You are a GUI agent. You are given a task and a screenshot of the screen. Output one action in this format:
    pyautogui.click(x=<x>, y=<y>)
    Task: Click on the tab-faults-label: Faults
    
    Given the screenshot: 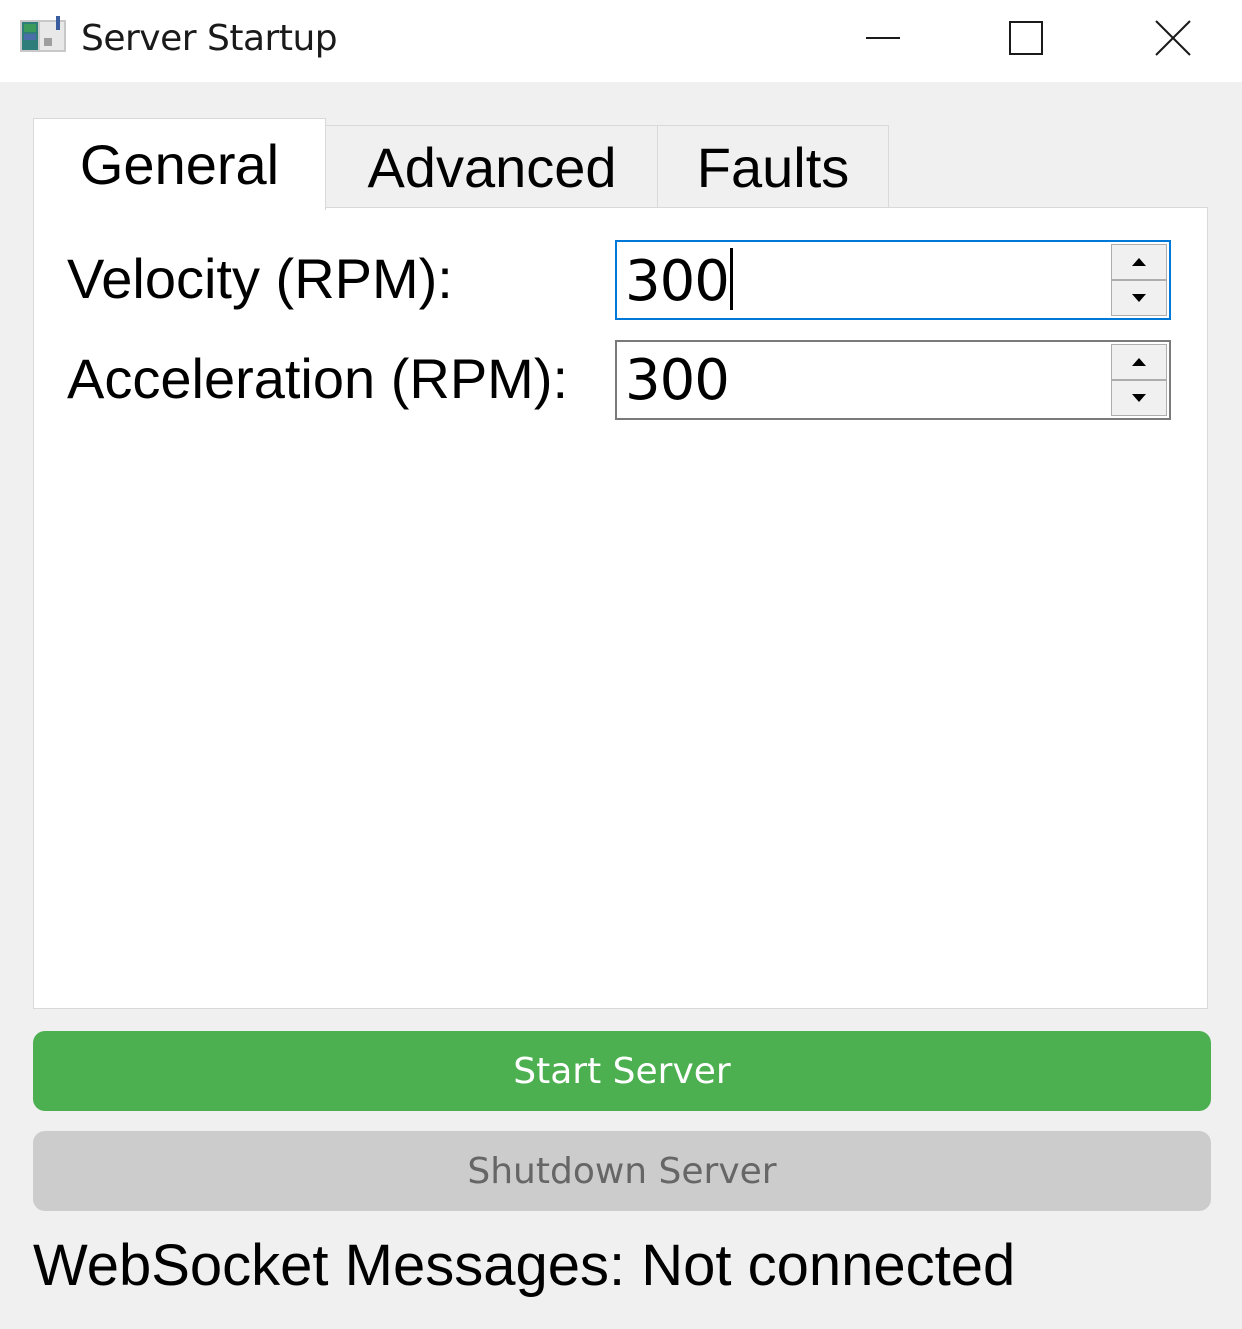 What is the action you would take?
    pyautogui.click(x=773, y=167)
    